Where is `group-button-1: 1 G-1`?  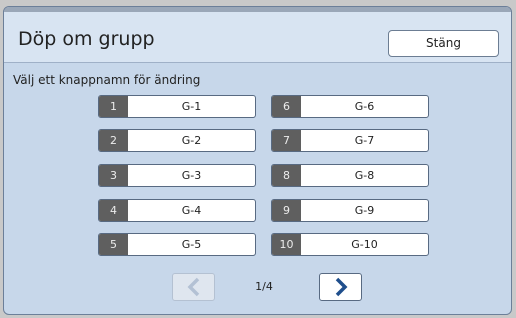 group-button-1: 1 G-1 is located at coordinates (177, 106).